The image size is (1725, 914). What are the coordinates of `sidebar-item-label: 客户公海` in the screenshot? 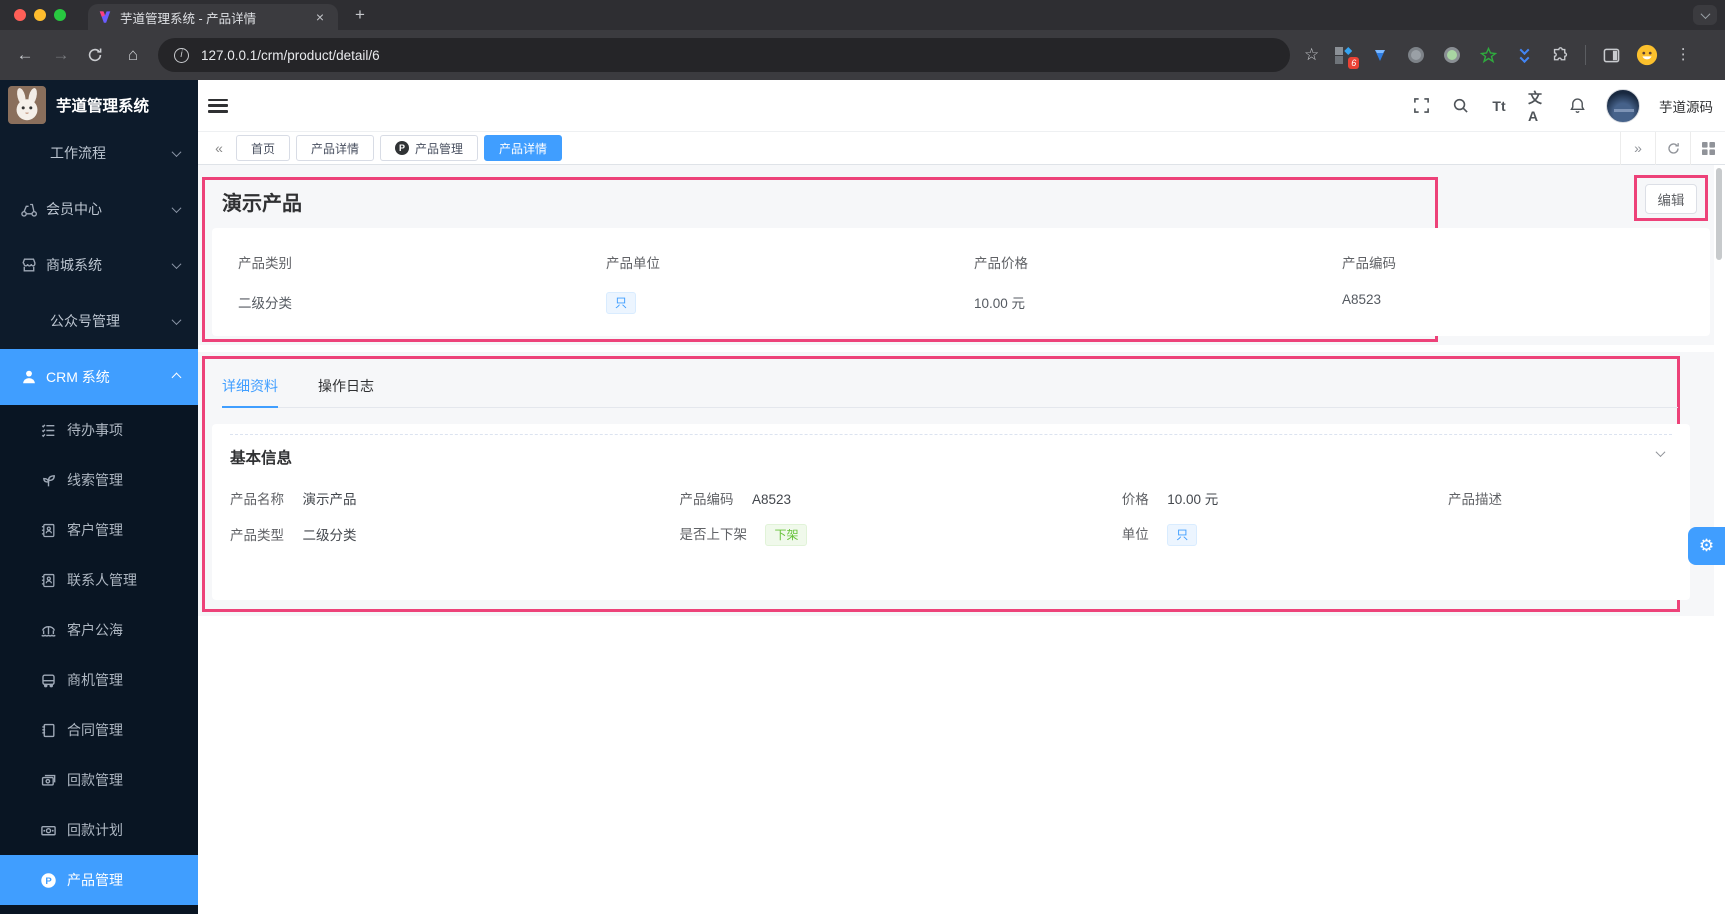 It's located at (95, 630).